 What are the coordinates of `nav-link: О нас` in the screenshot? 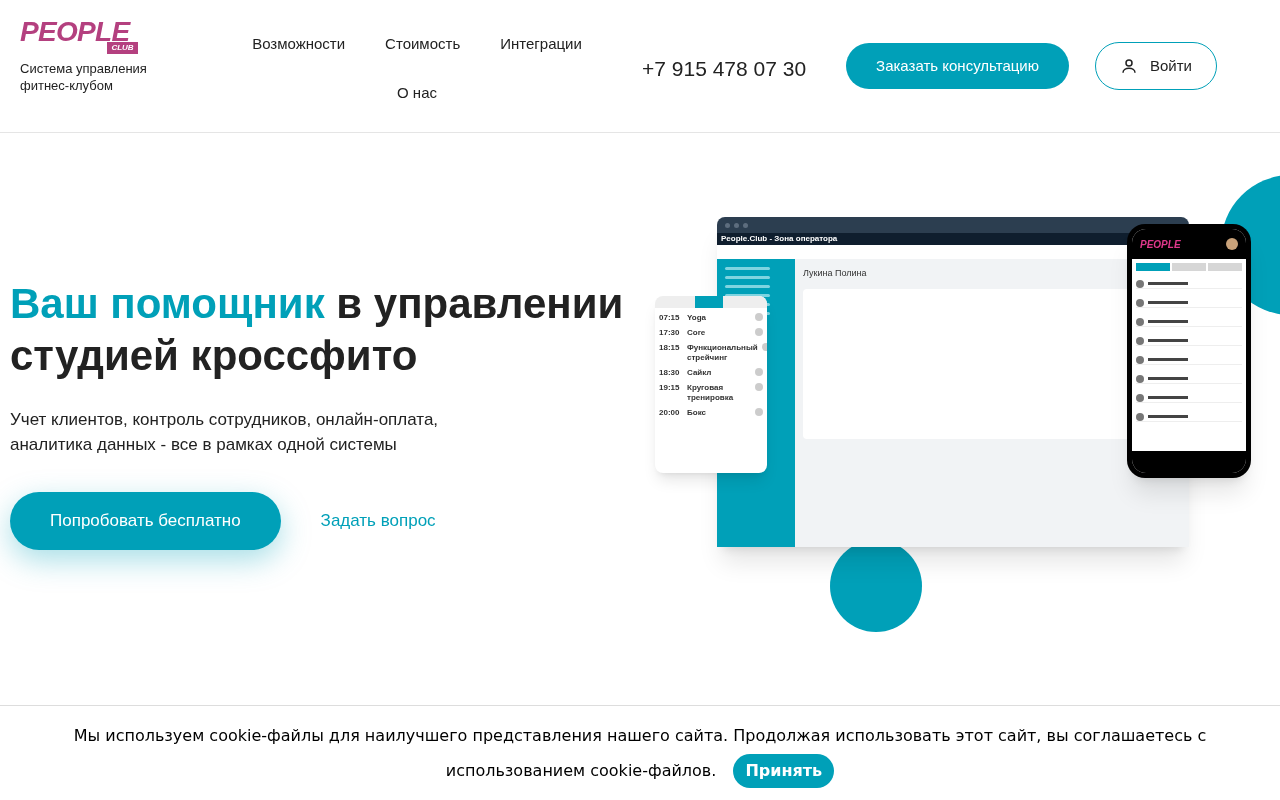 It's located at (417, 92).